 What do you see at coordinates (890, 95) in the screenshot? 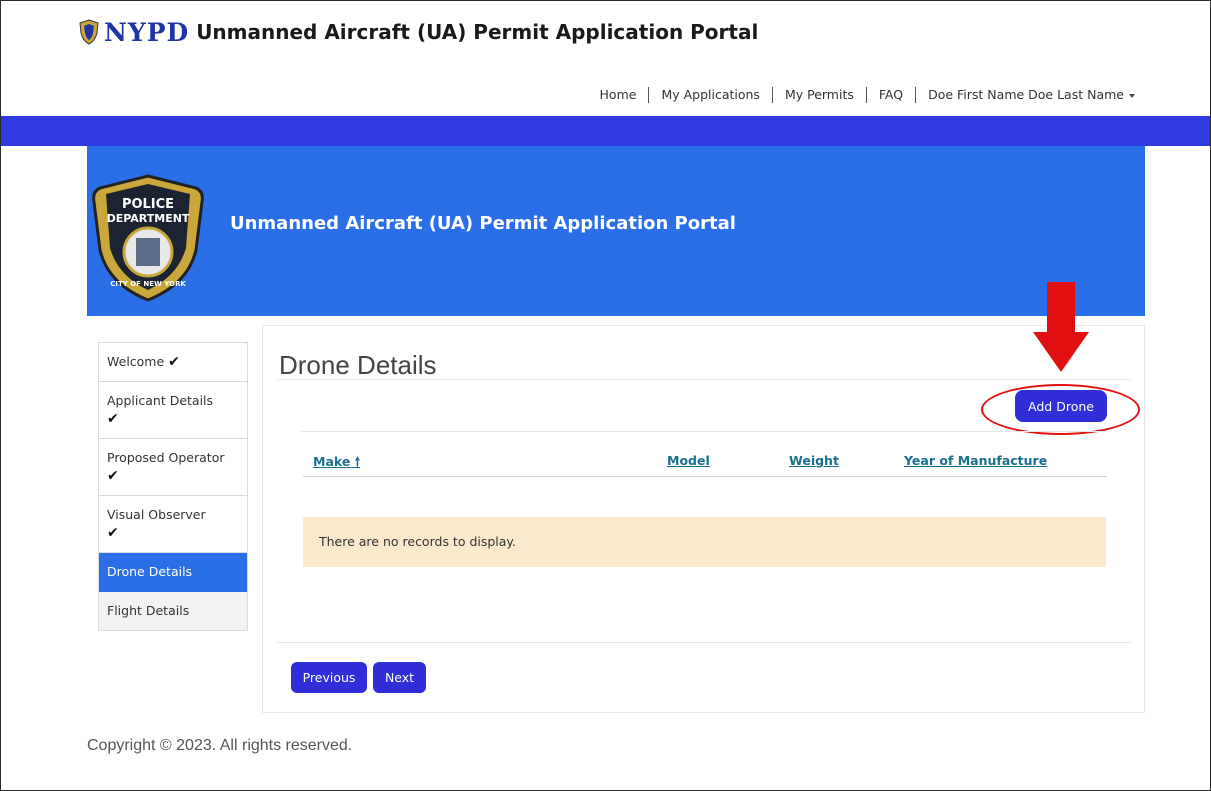
I see `nav-faq: FAQ` at bounding box center [890, 95].